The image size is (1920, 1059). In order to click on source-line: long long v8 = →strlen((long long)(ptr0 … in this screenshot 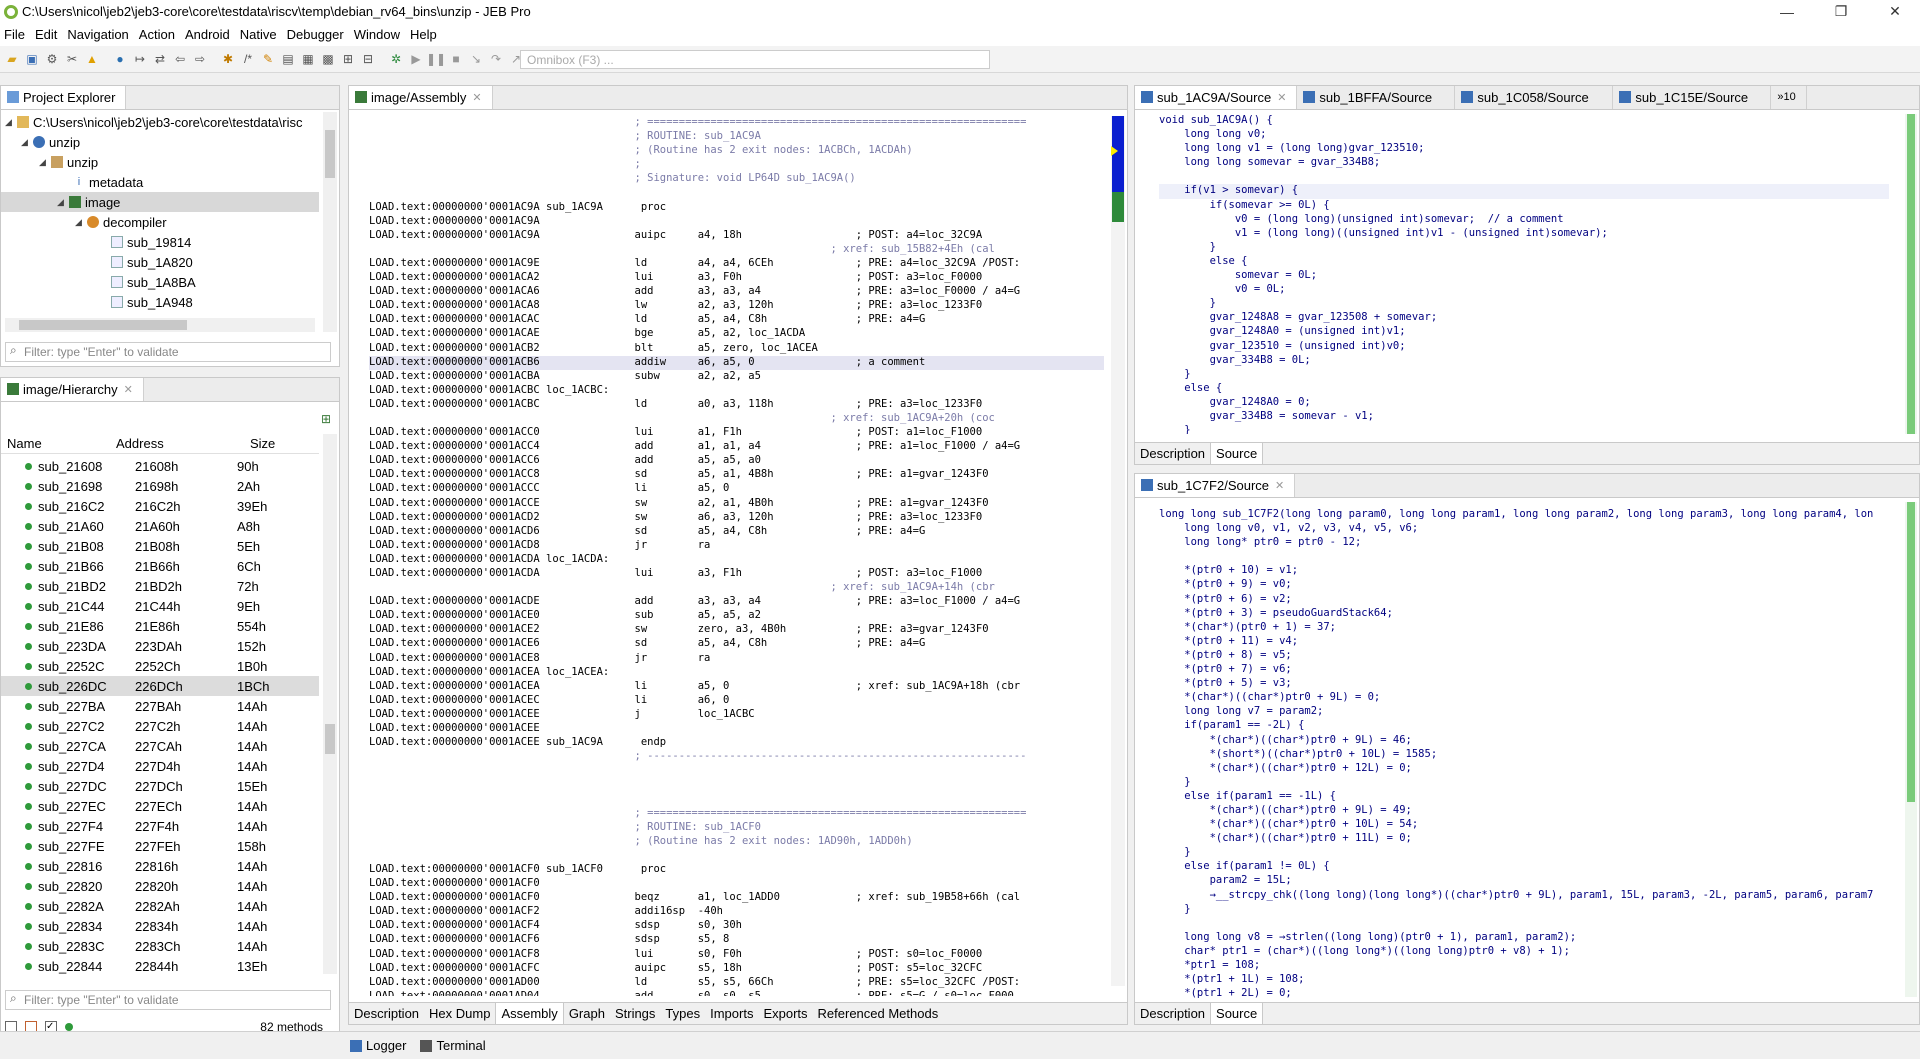, I will do `click(1529, 938)`.